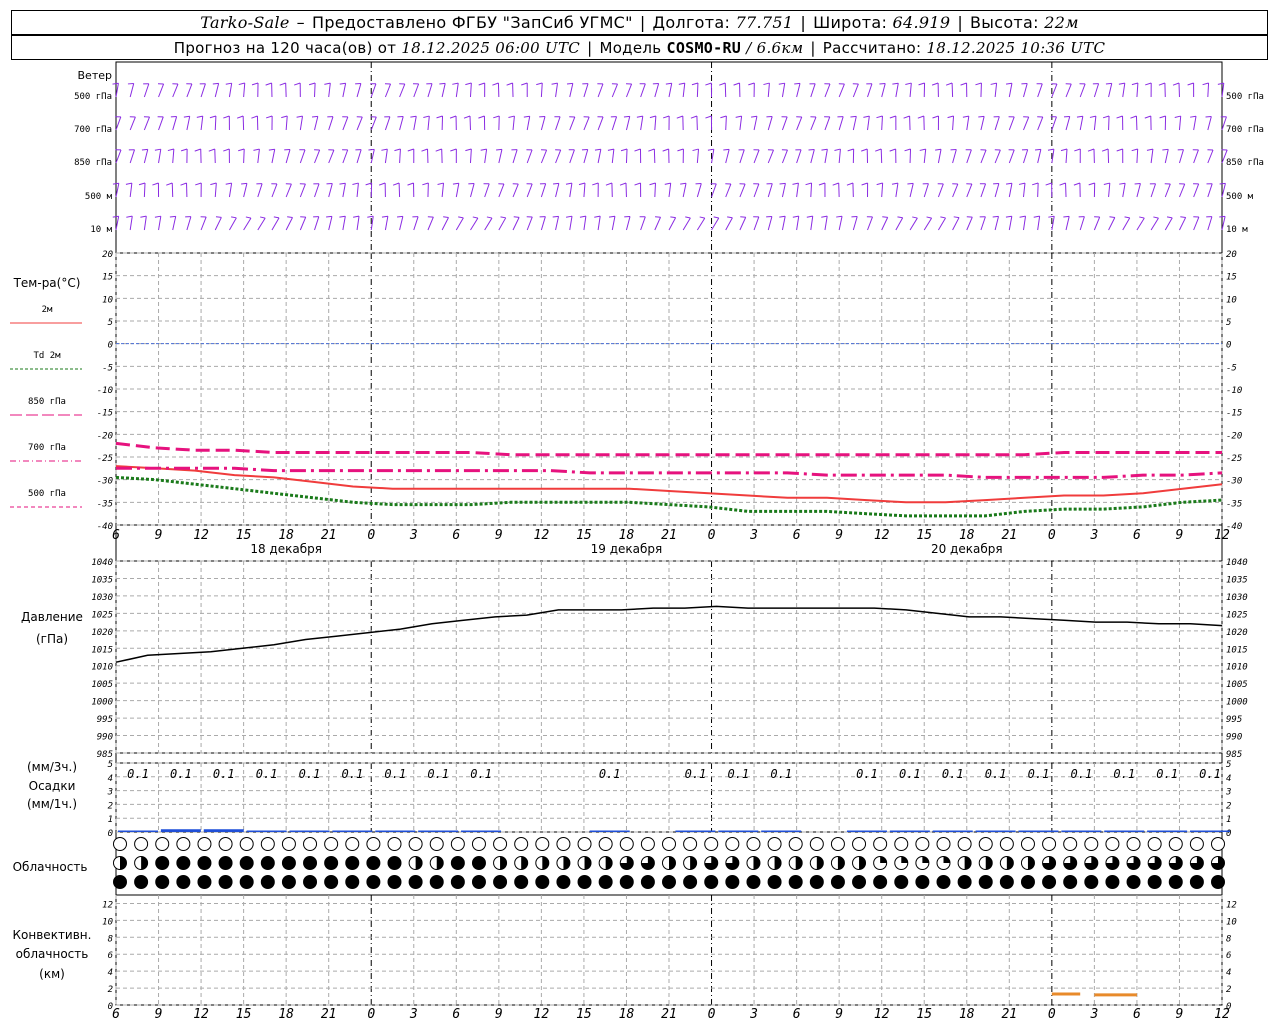 This screenshot has width=1280, height=1024. Describe the element at coordinates (456, 535) in the screenshot. I see `hour-label: 6` at that location.